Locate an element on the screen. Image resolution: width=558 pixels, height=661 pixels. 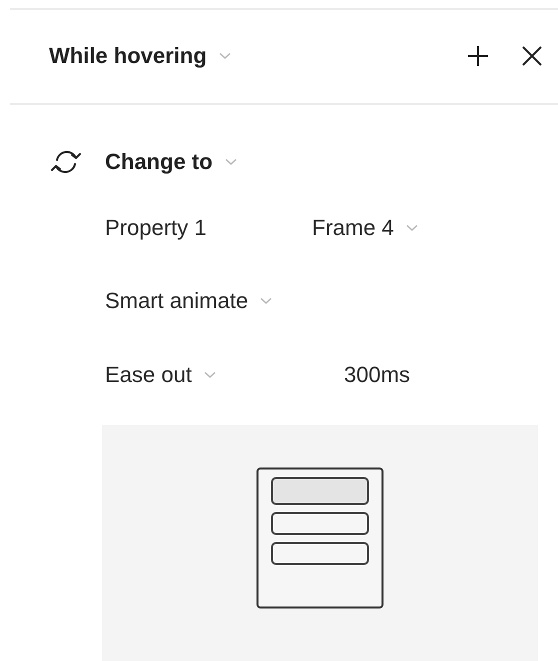
property-value-dropdown: Frame 4 is located at coordinates (365, 228).